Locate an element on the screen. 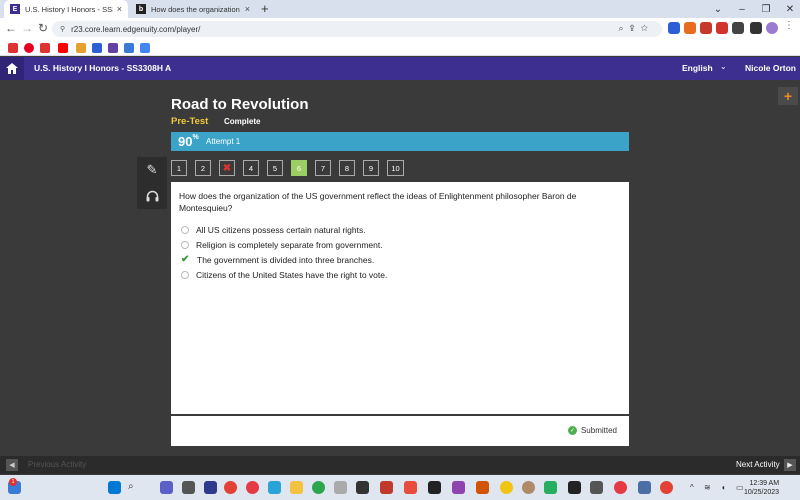 This screenshot has height=500, width=800. taskbar-clock: 12:39 AM 10/25/2023 is located at coordinates (761, 488).